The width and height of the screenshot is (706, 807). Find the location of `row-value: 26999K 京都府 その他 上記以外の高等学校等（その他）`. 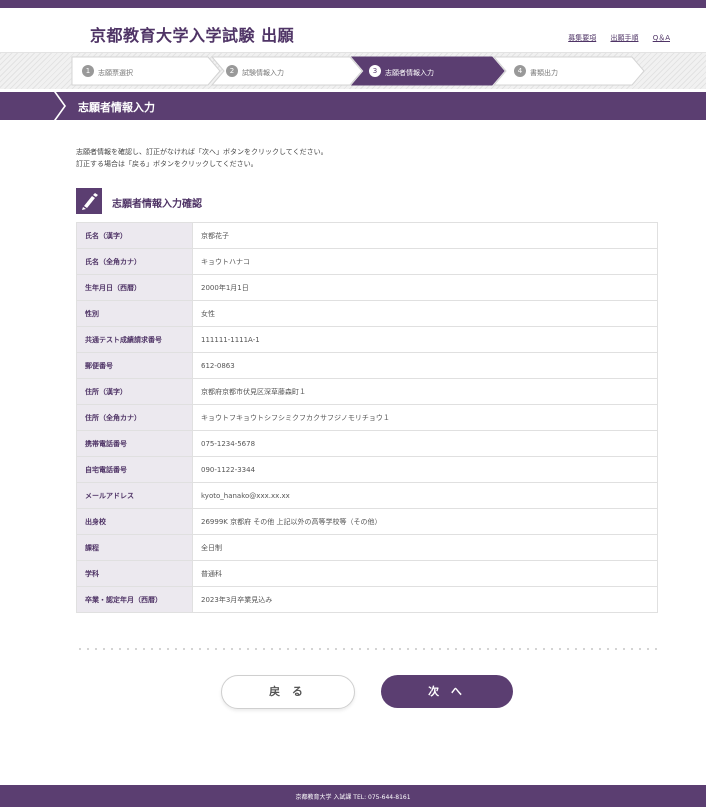

row-value: 26999K 京都府 その他 上記以外の高等学校等（その他） is located at coordinates (425, 521).